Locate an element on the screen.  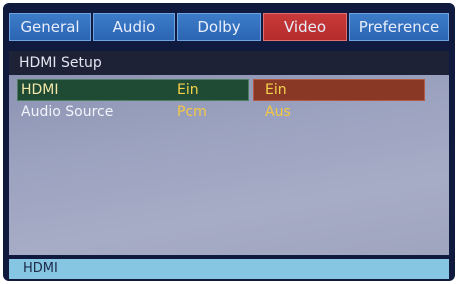
setting-option: Ein is located at coordinates (273, 90).